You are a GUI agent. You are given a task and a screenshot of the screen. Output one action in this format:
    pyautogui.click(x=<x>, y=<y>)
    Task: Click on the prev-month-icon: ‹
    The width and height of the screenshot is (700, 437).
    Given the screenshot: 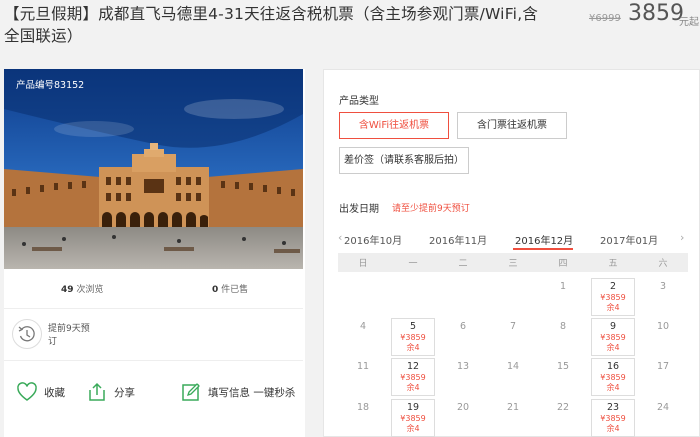 What is the action you would take?
    pyautogui.click(x=340, y=237)
    